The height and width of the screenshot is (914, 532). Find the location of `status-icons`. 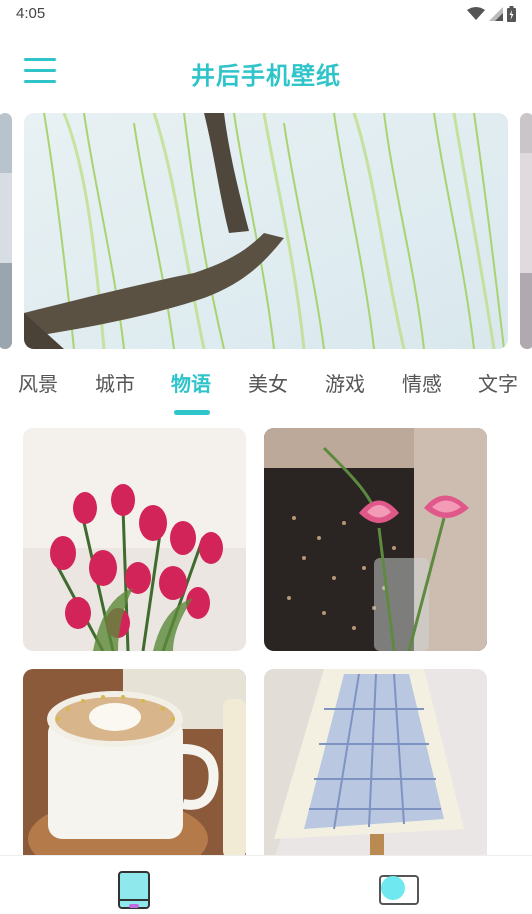

status-icons is located at coordinates (491, 14).